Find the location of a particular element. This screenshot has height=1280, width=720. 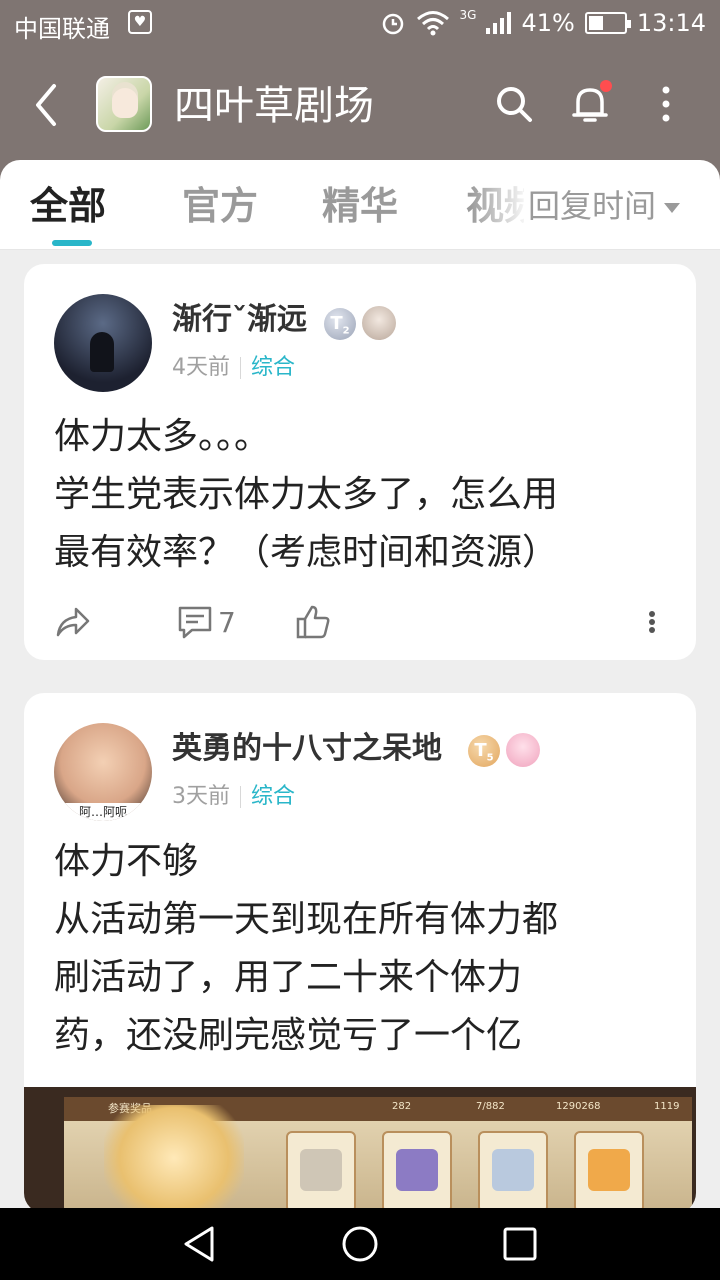

tab-featured: 精华 is located at coordinates (360, 206).